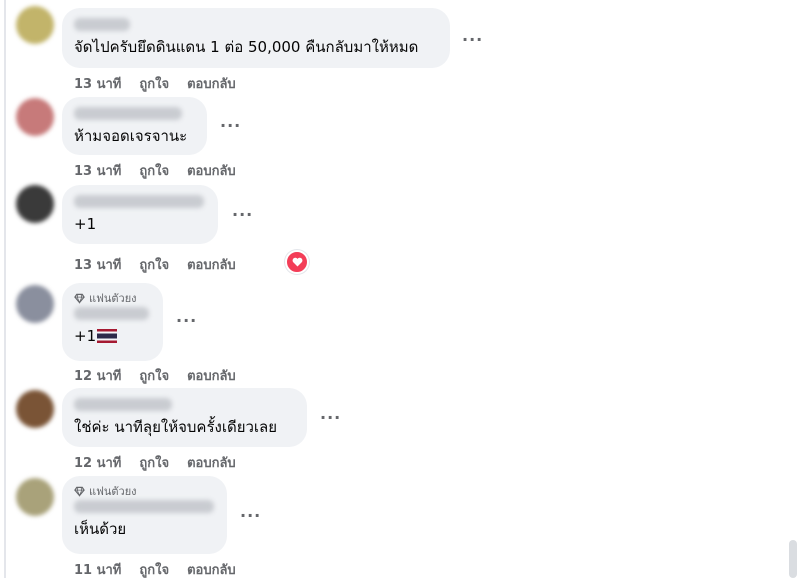 Image resolution: width=800 pixels, height=580 pixels. I want to click on comment-text: ห้ามจอดเจรจานะ, so click(131, 136).